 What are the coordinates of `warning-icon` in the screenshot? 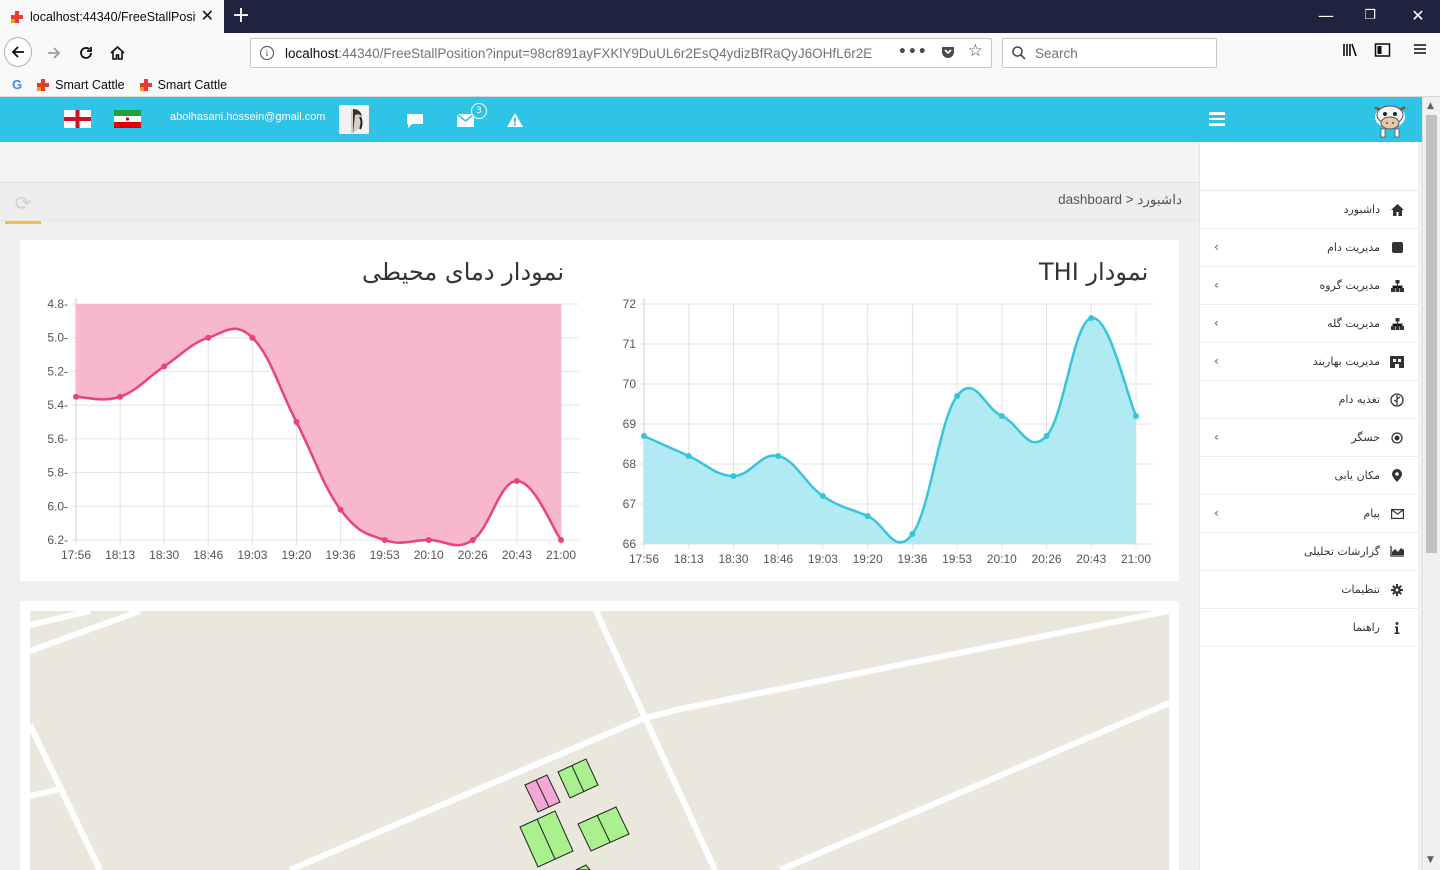 It's located at (515, 120).